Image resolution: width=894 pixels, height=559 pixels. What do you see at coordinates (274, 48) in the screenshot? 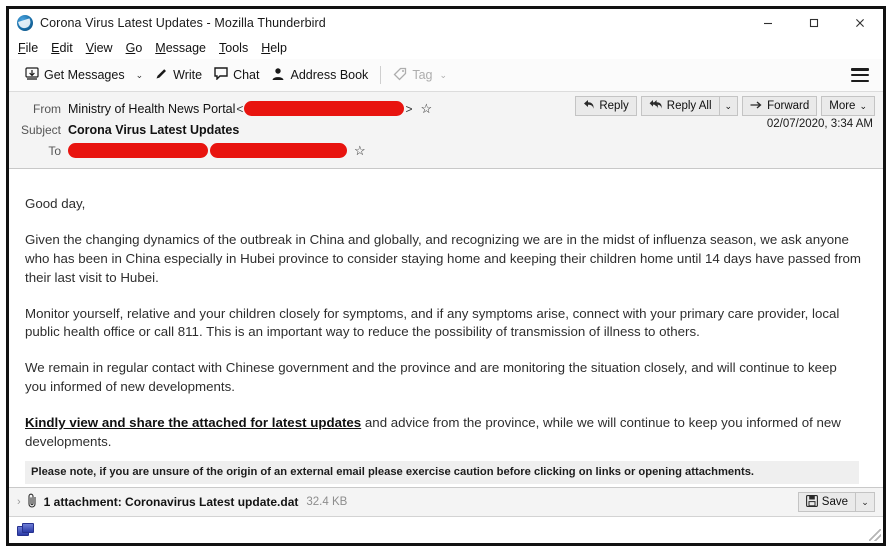
I see `menu-help: Help` at bounding box center [274, 48].